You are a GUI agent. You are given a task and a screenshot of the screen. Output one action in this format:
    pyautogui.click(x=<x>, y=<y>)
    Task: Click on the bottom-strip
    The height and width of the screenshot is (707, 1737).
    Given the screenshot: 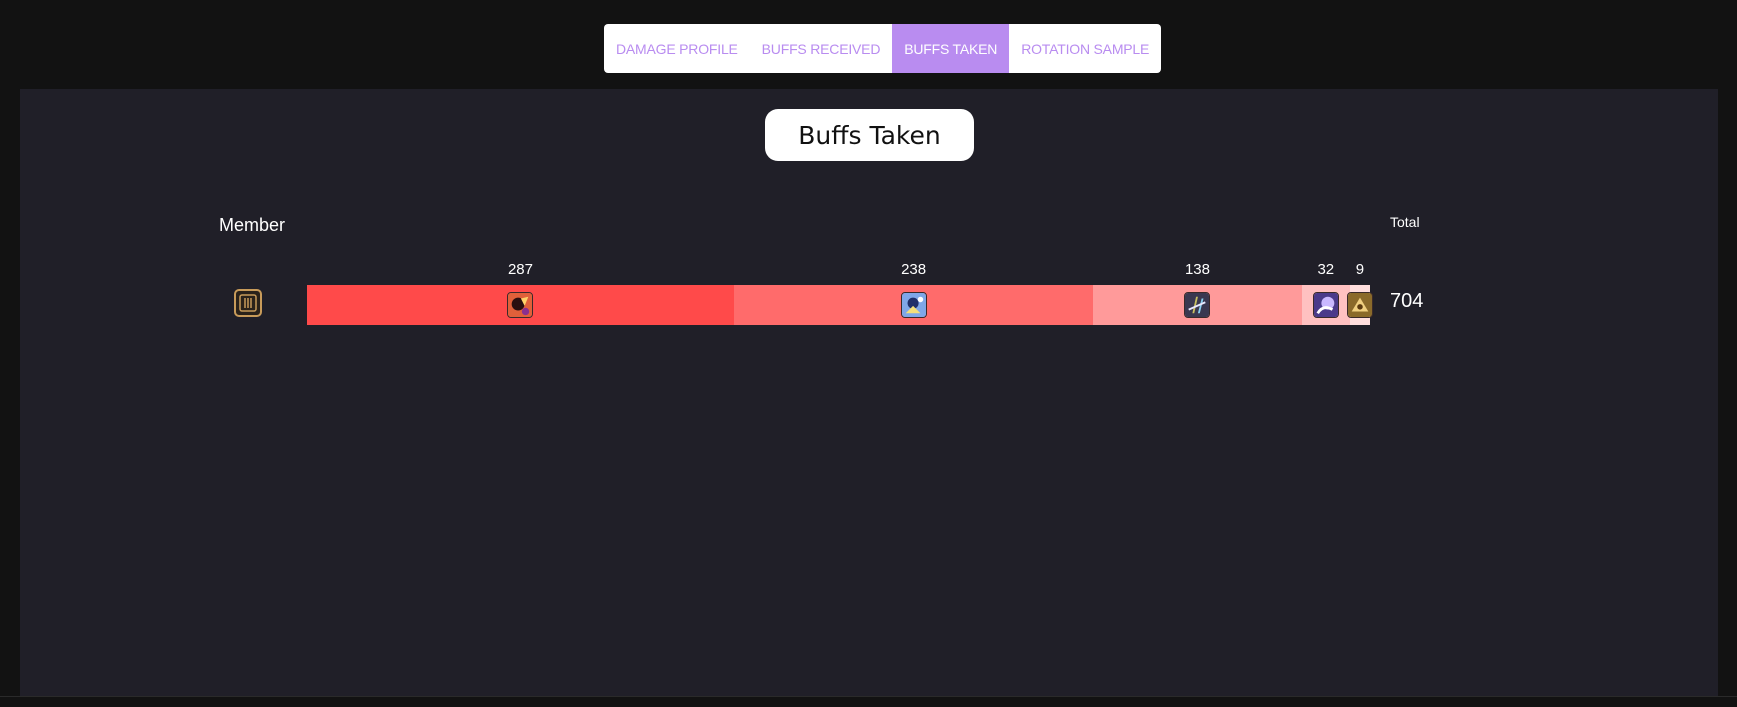 What is the action you would take?
    pyautogui.click(x=868, y=701)
    